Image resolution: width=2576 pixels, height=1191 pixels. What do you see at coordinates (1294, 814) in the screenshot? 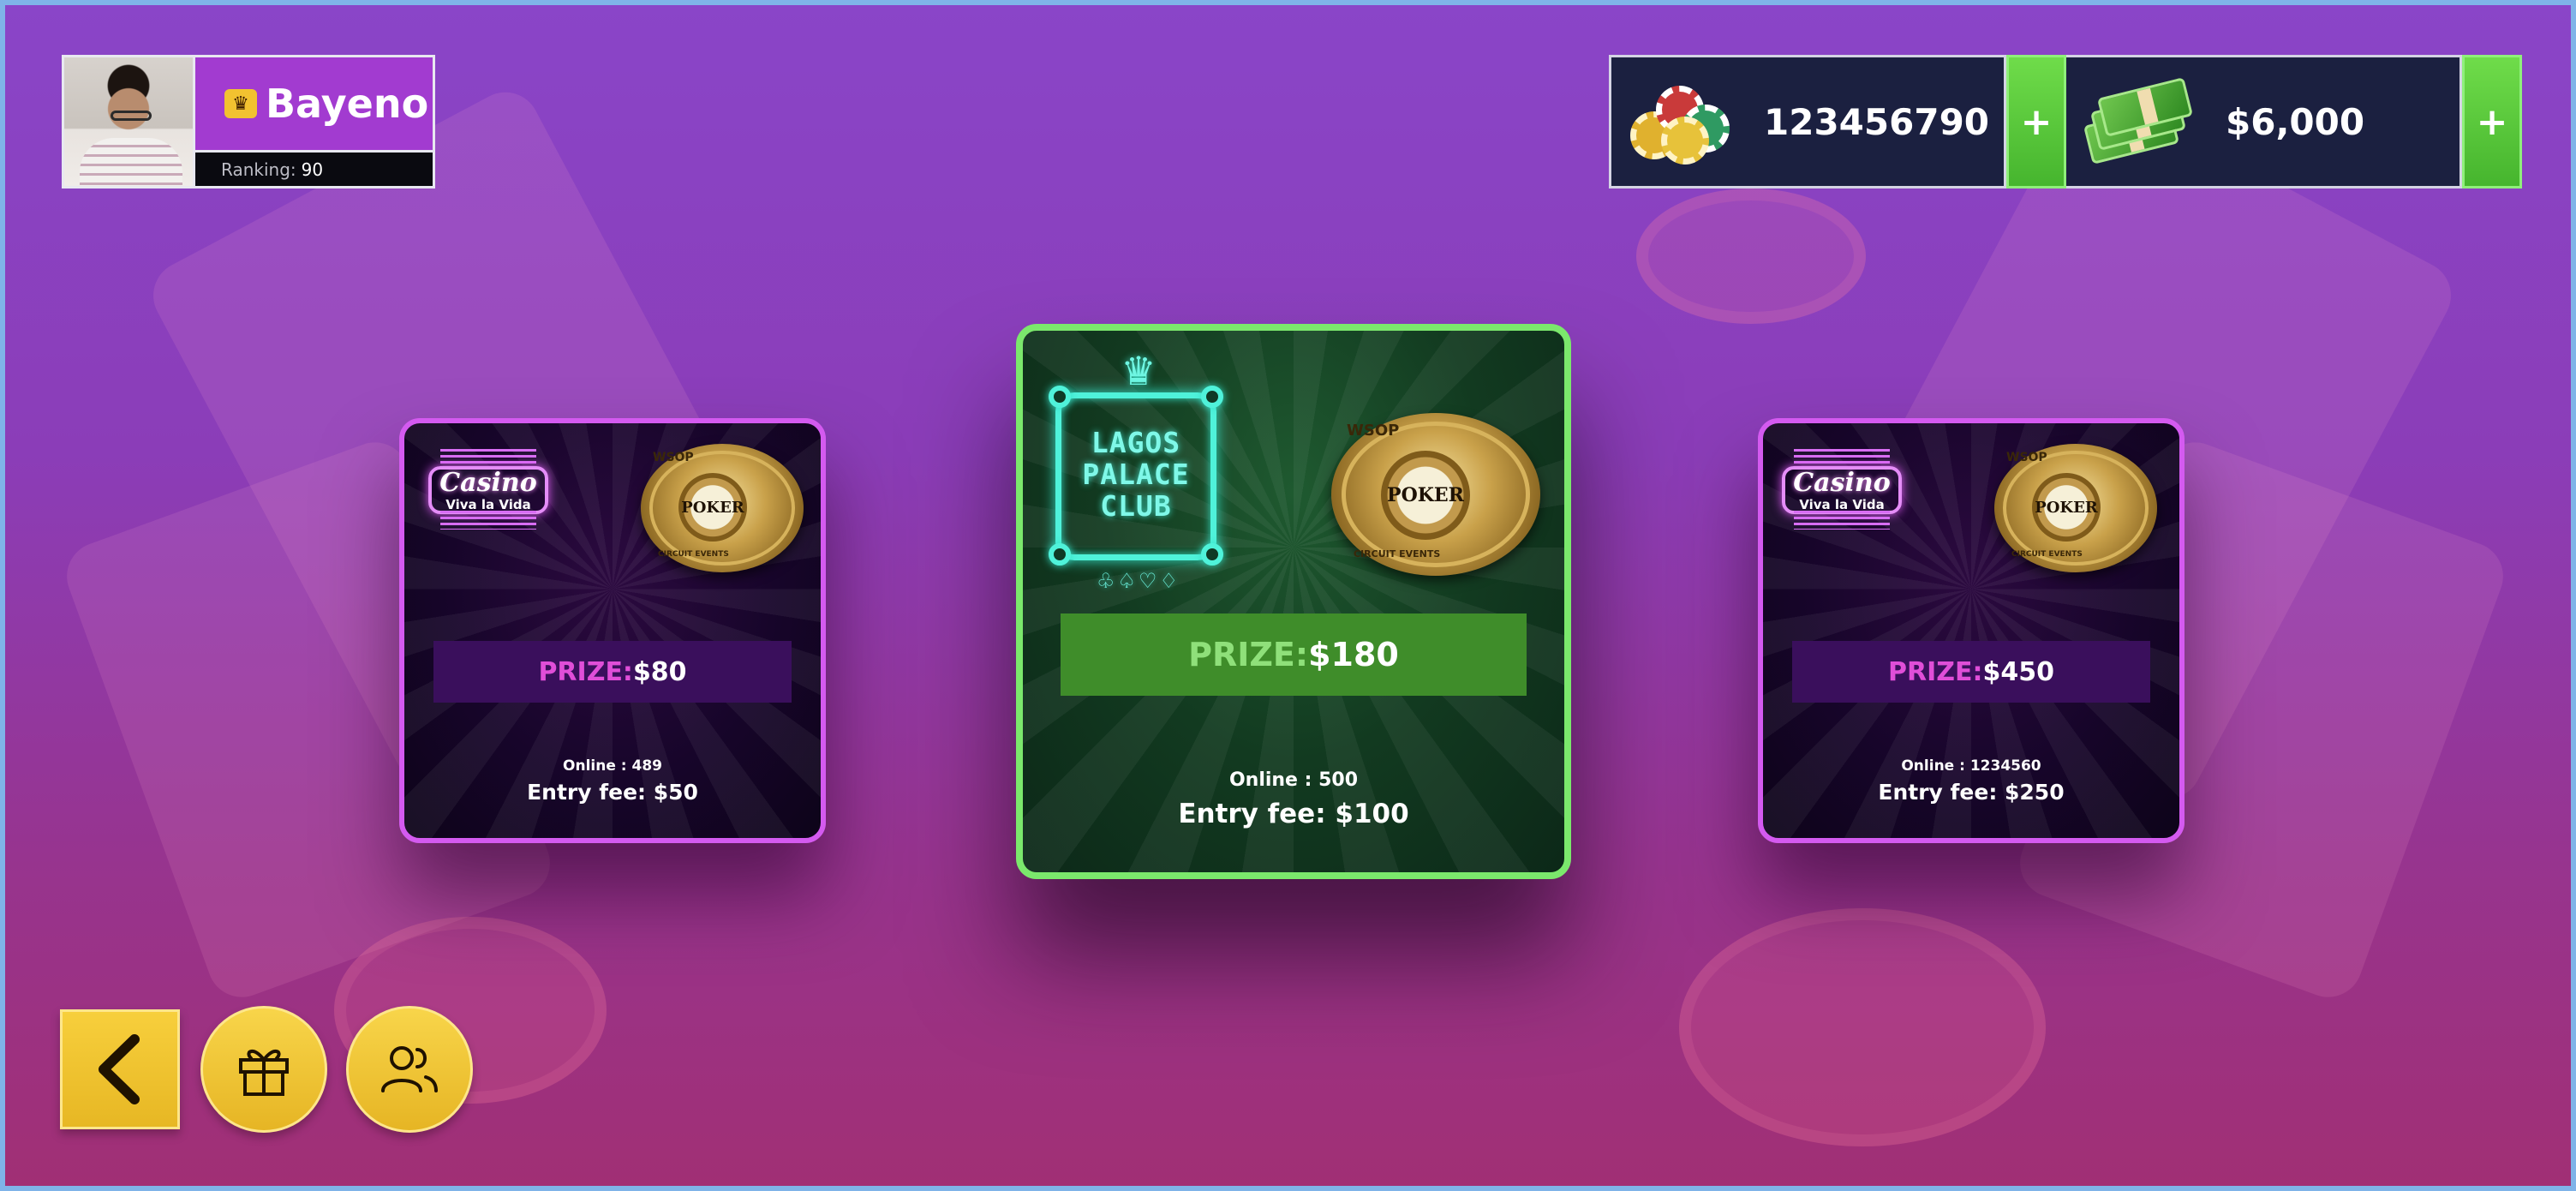
I see `entry-fee: Entry fee: $100` at bounding box center [1294, 814].